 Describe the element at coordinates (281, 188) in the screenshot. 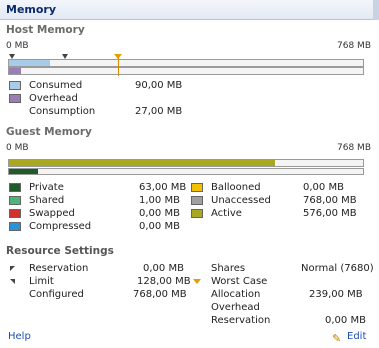

I see `guest-right-legend-row: Ballooned 0,00 MB` at that location.